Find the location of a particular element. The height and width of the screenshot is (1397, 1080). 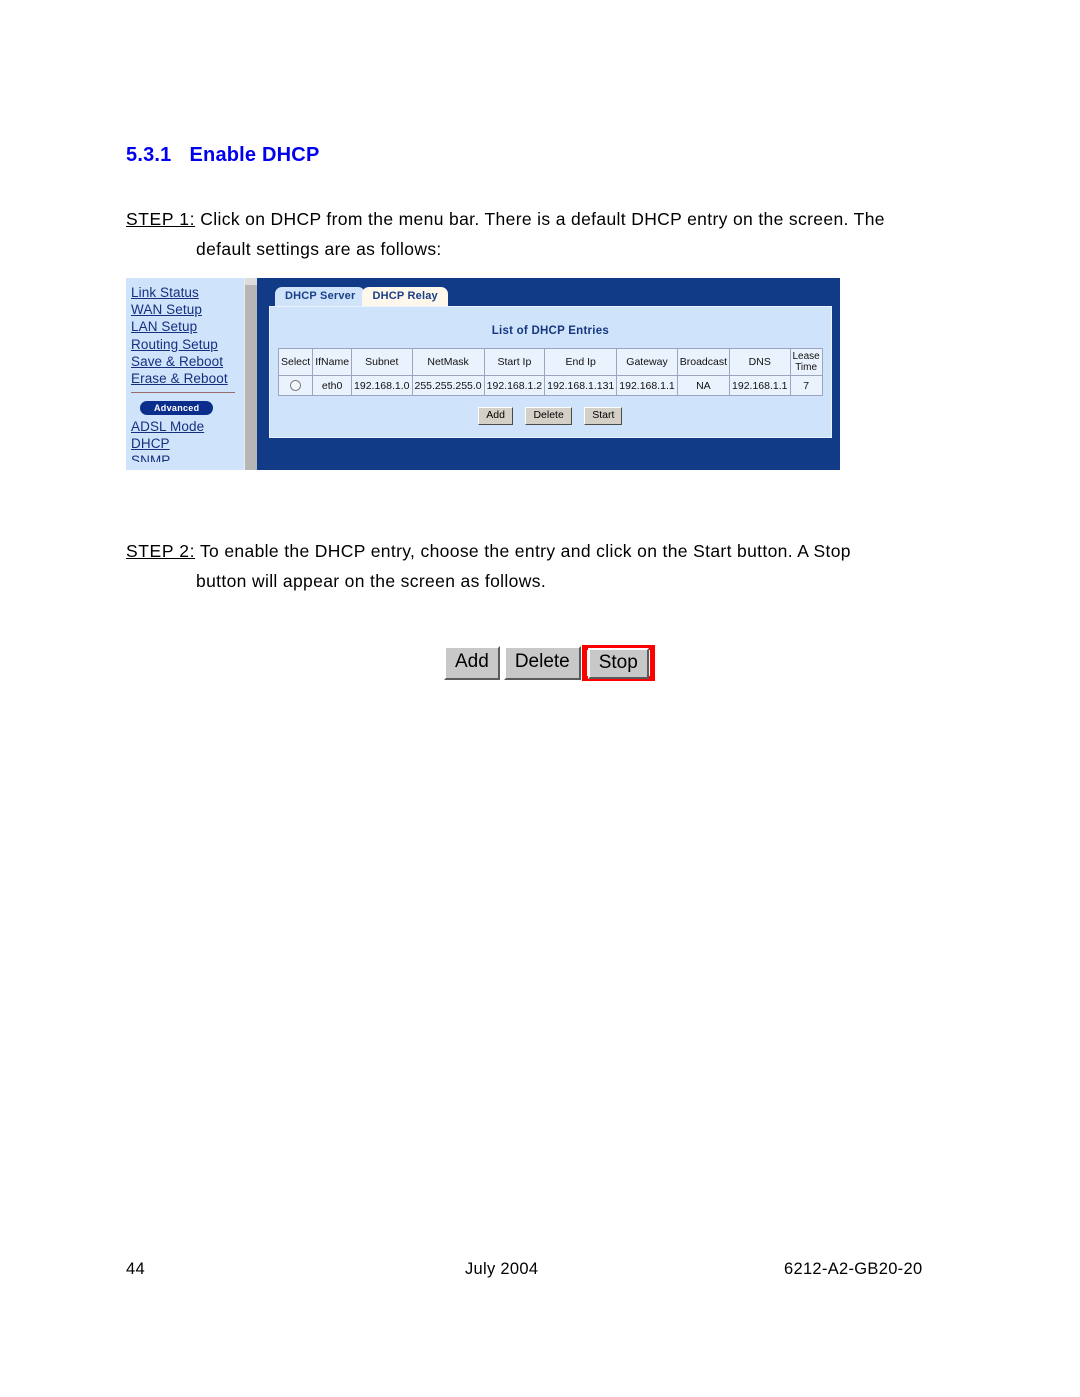

footer-date: July 2004 is located at coordinates (502, 1269).